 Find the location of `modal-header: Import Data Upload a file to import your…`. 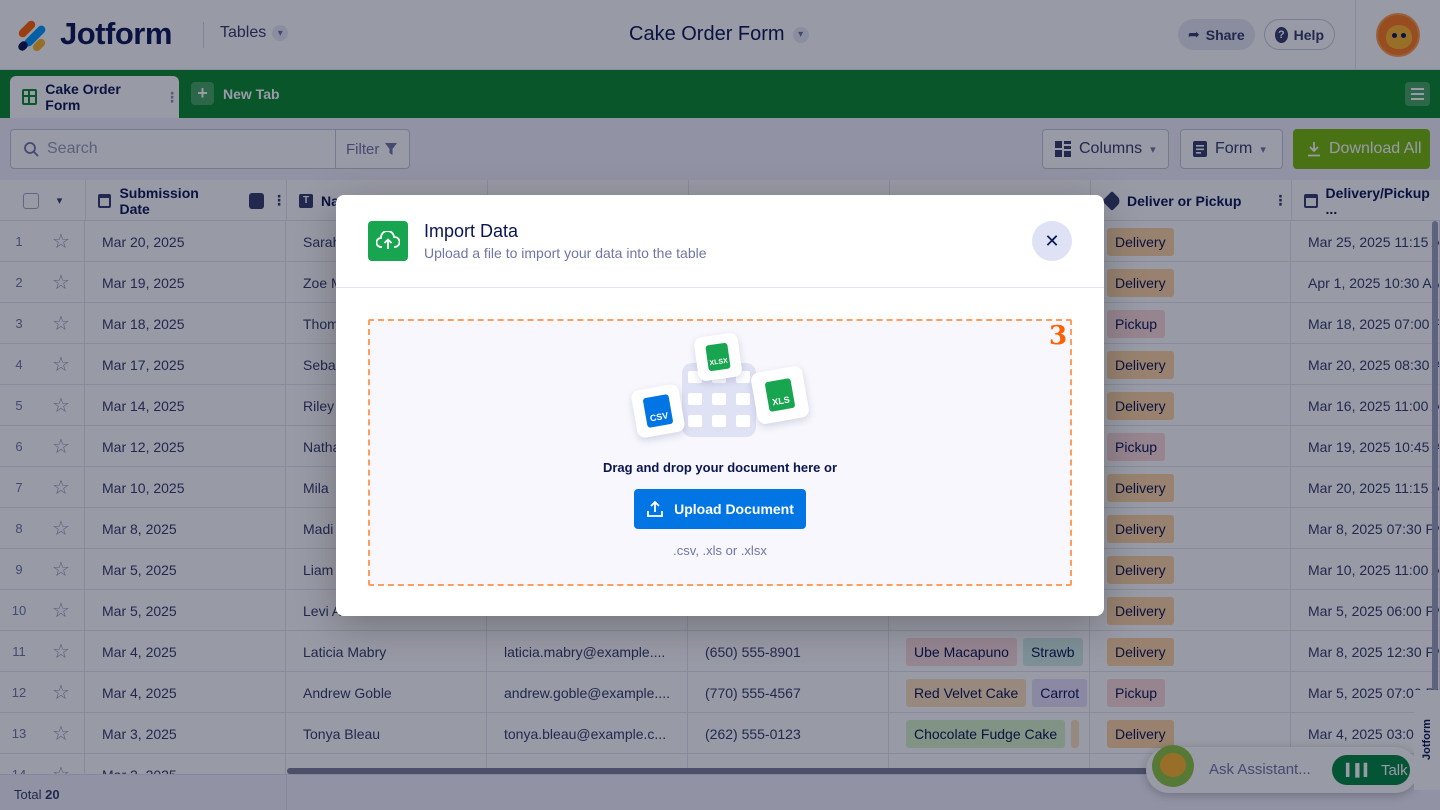

modal-header: Import Data Upload a file to import your… is located at coordinates (720, 241).